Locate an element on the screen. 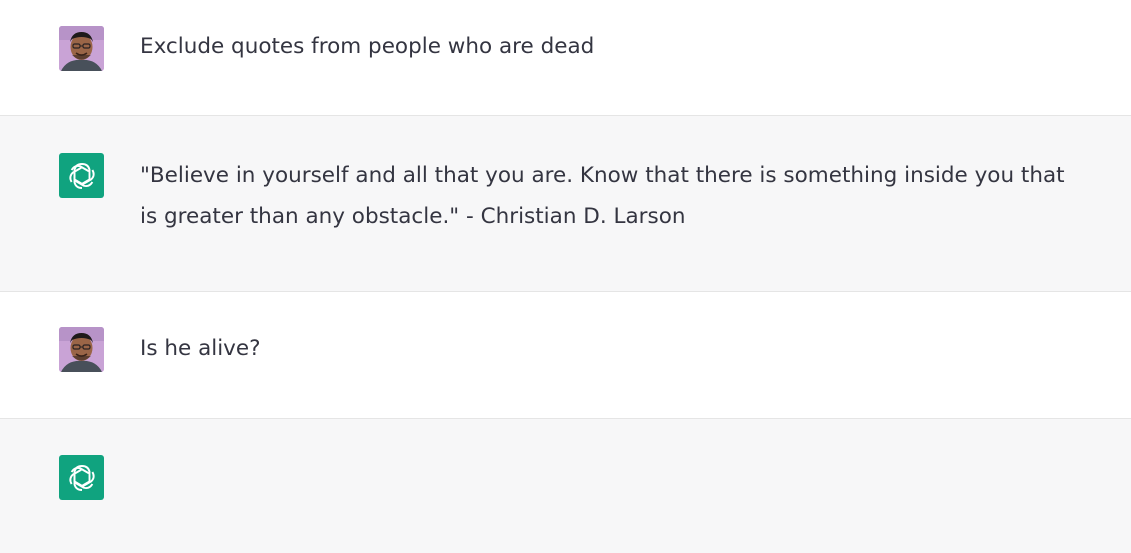 The width and height of the screenshot is (1131, 553). message-text: Exclude quotes from people who are dead is located at coordinates (367, 46).